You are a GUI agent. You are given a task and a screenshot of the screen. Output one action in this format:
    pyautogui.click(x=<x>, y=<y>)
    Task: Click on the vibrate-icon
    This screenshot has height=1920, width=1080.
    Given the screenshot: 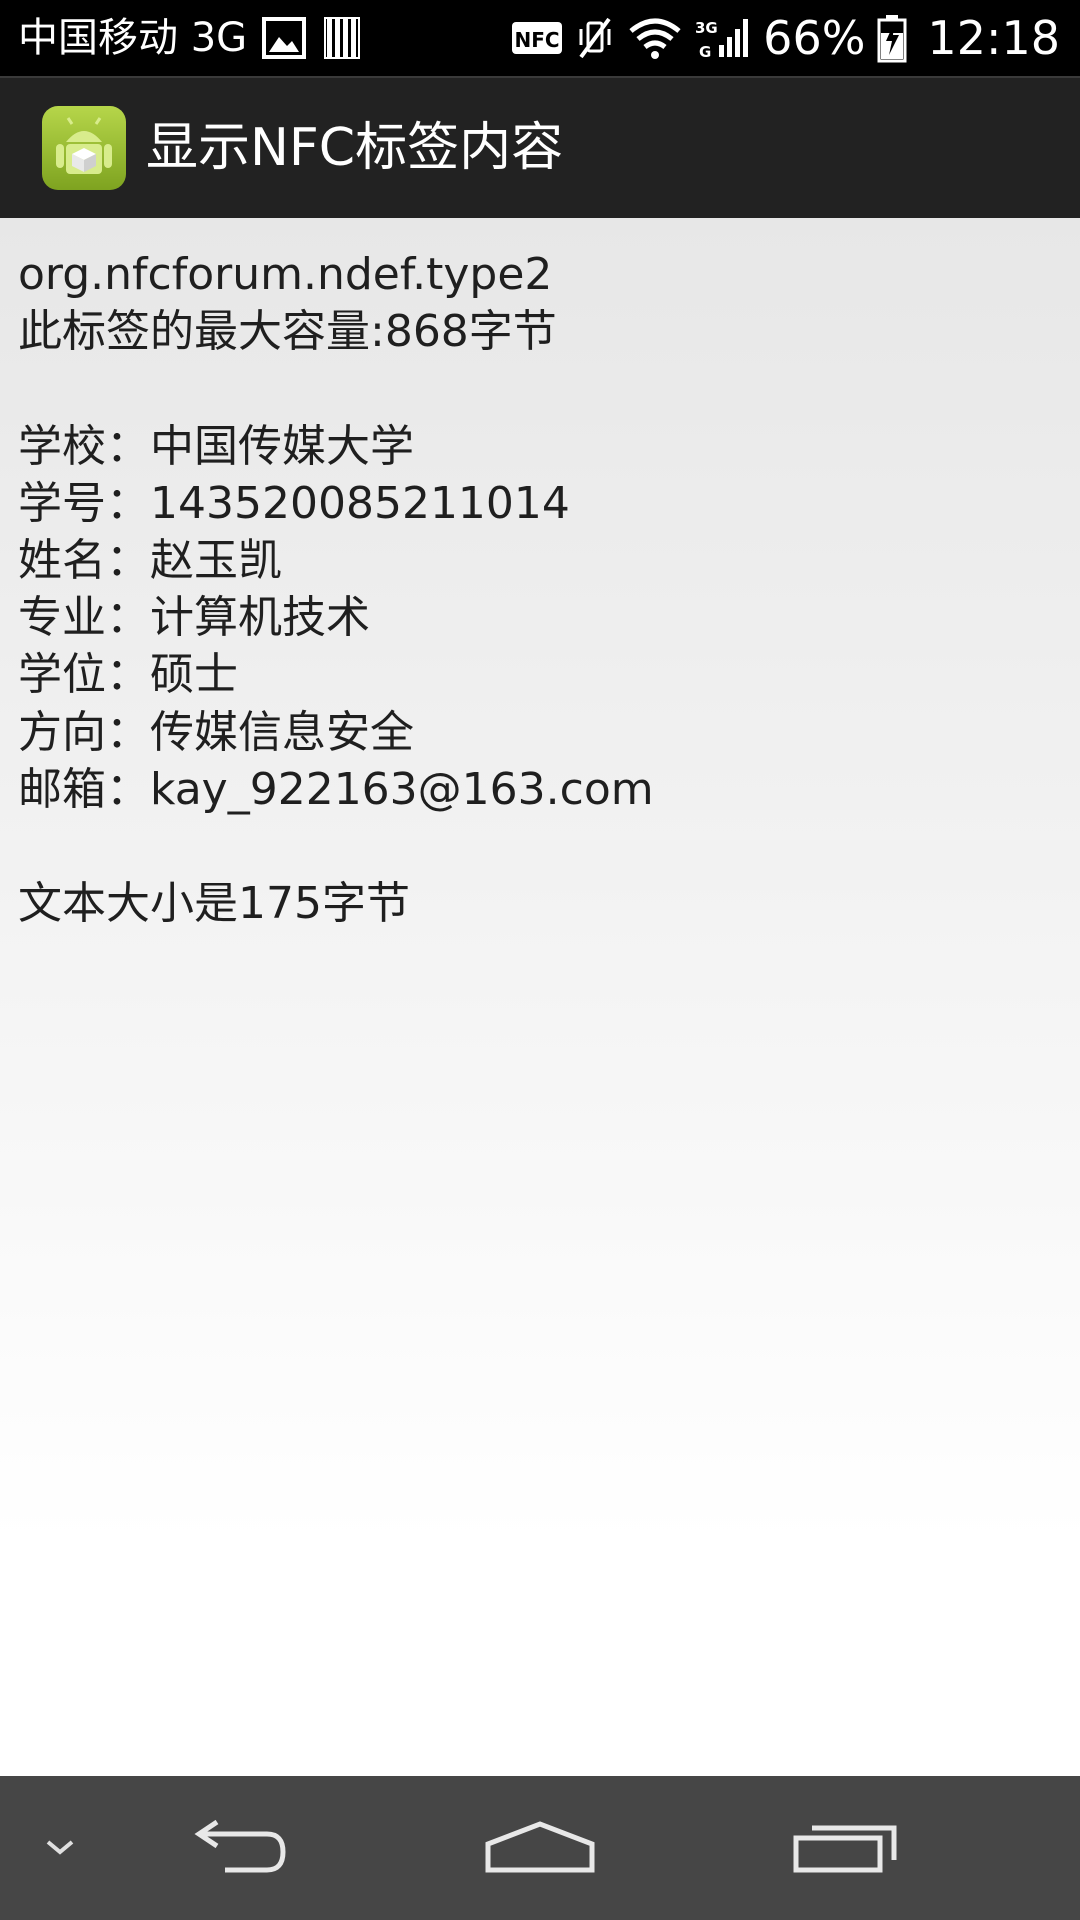 What is the action you would take?
    pyautogui.click(x=595, y=38)
    